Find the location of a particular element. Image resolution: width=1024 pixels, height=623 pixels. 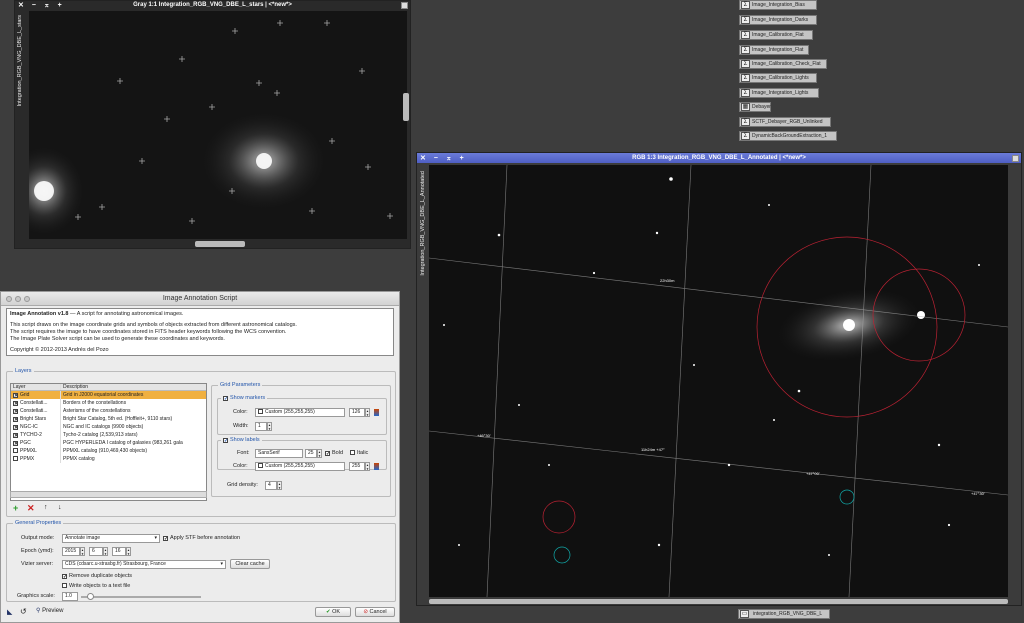

grid-label-dec-47-30: +47°30' is located at coordinates (978, 493).